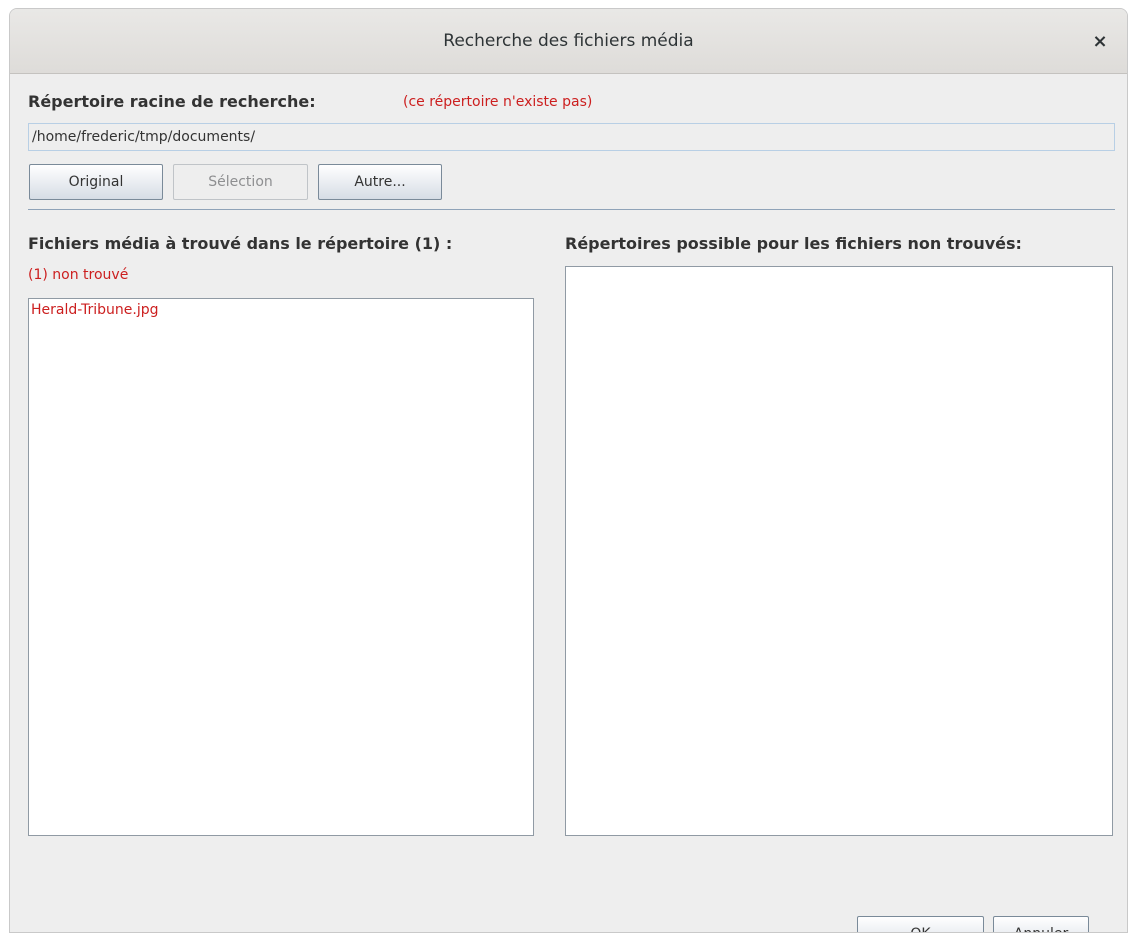 Image resolution: width=1129 pixels, height=933 pixels. I want to click on title-bar: Recherche des fichiers média ×, so click(568, 41).